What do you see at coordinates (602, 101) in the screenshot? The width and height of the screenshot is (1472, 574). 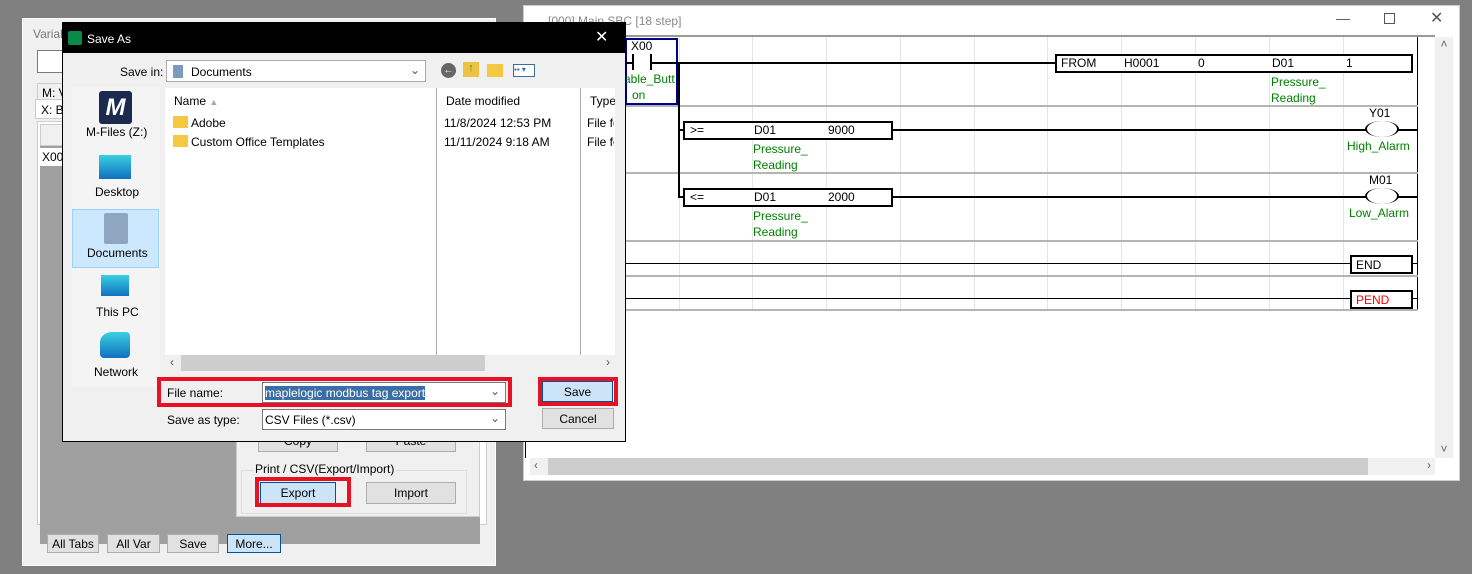 I see `column-header-type: Type` at bounding box center [602, 101].